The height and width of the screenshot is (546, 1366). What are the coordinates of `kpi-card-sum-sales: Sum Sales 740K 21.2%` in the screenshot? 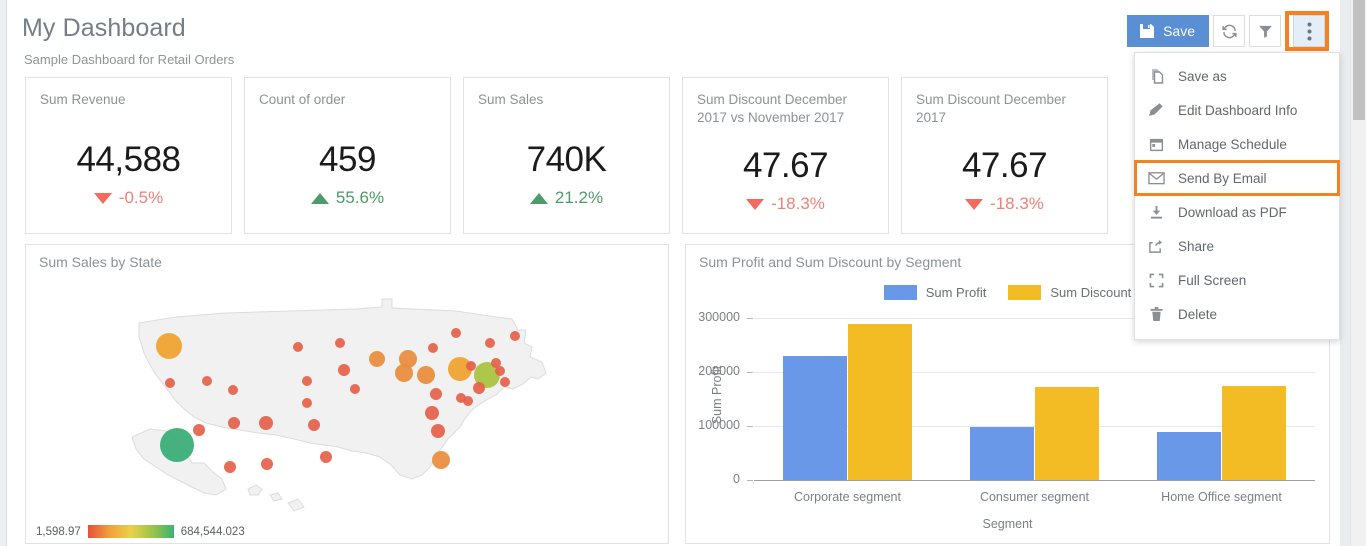 It's located at (566, 155).